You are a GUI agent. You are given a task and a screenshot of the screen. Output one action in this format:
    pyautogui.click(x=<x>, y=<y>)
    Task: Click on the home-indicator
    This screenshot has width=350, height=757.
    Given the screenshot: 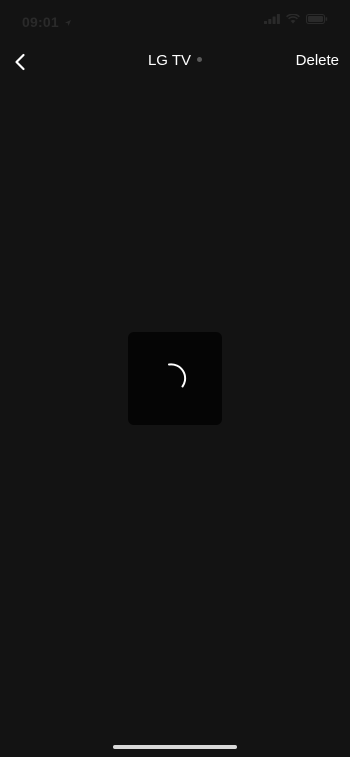 What is the action you would take?
    pyautogui.click(x=175, y=747)
    